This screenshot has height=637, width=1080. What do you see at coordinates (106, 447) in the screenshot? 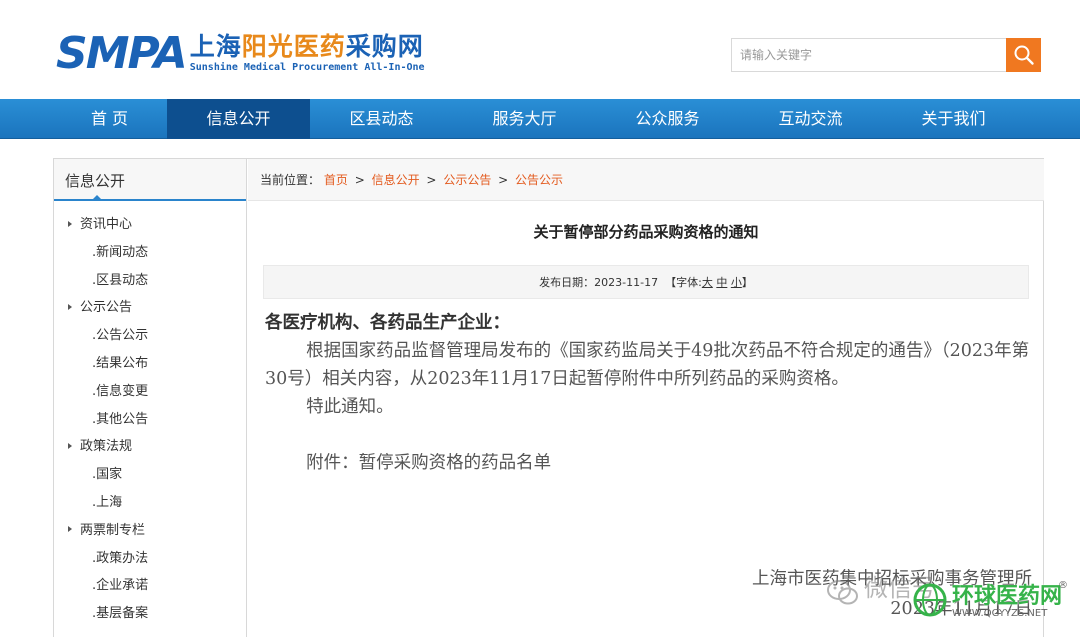
I see `sidebar-item-label: 政策法规` at bounding box center [106, 447].